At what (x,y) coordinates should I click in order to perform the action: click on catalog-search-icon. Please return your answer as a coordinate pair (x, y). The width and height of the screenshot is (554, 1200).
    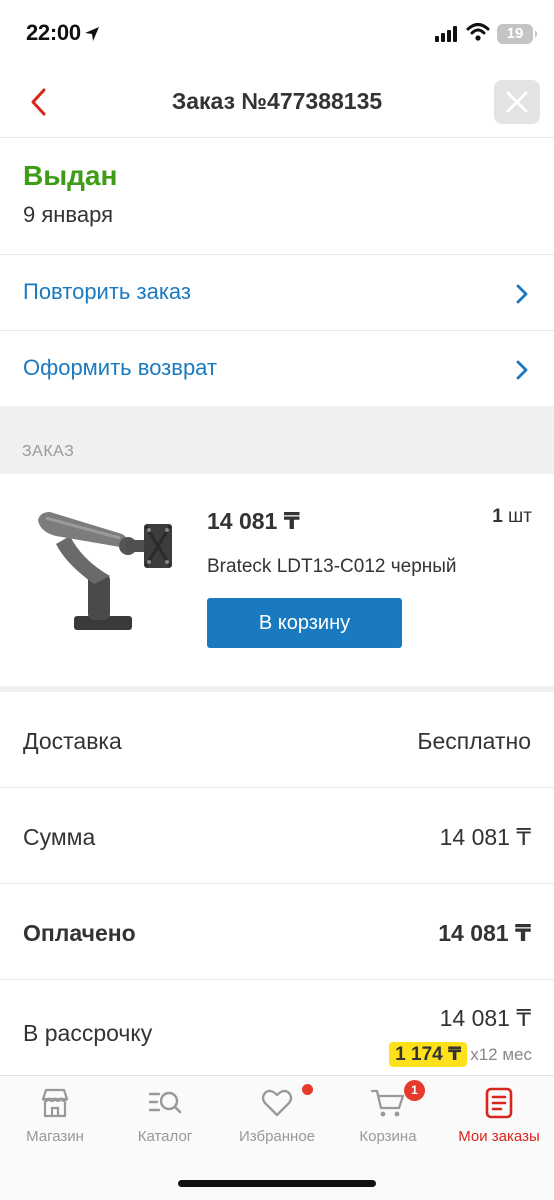
    Looking at the image, I should click on (165, 1102).